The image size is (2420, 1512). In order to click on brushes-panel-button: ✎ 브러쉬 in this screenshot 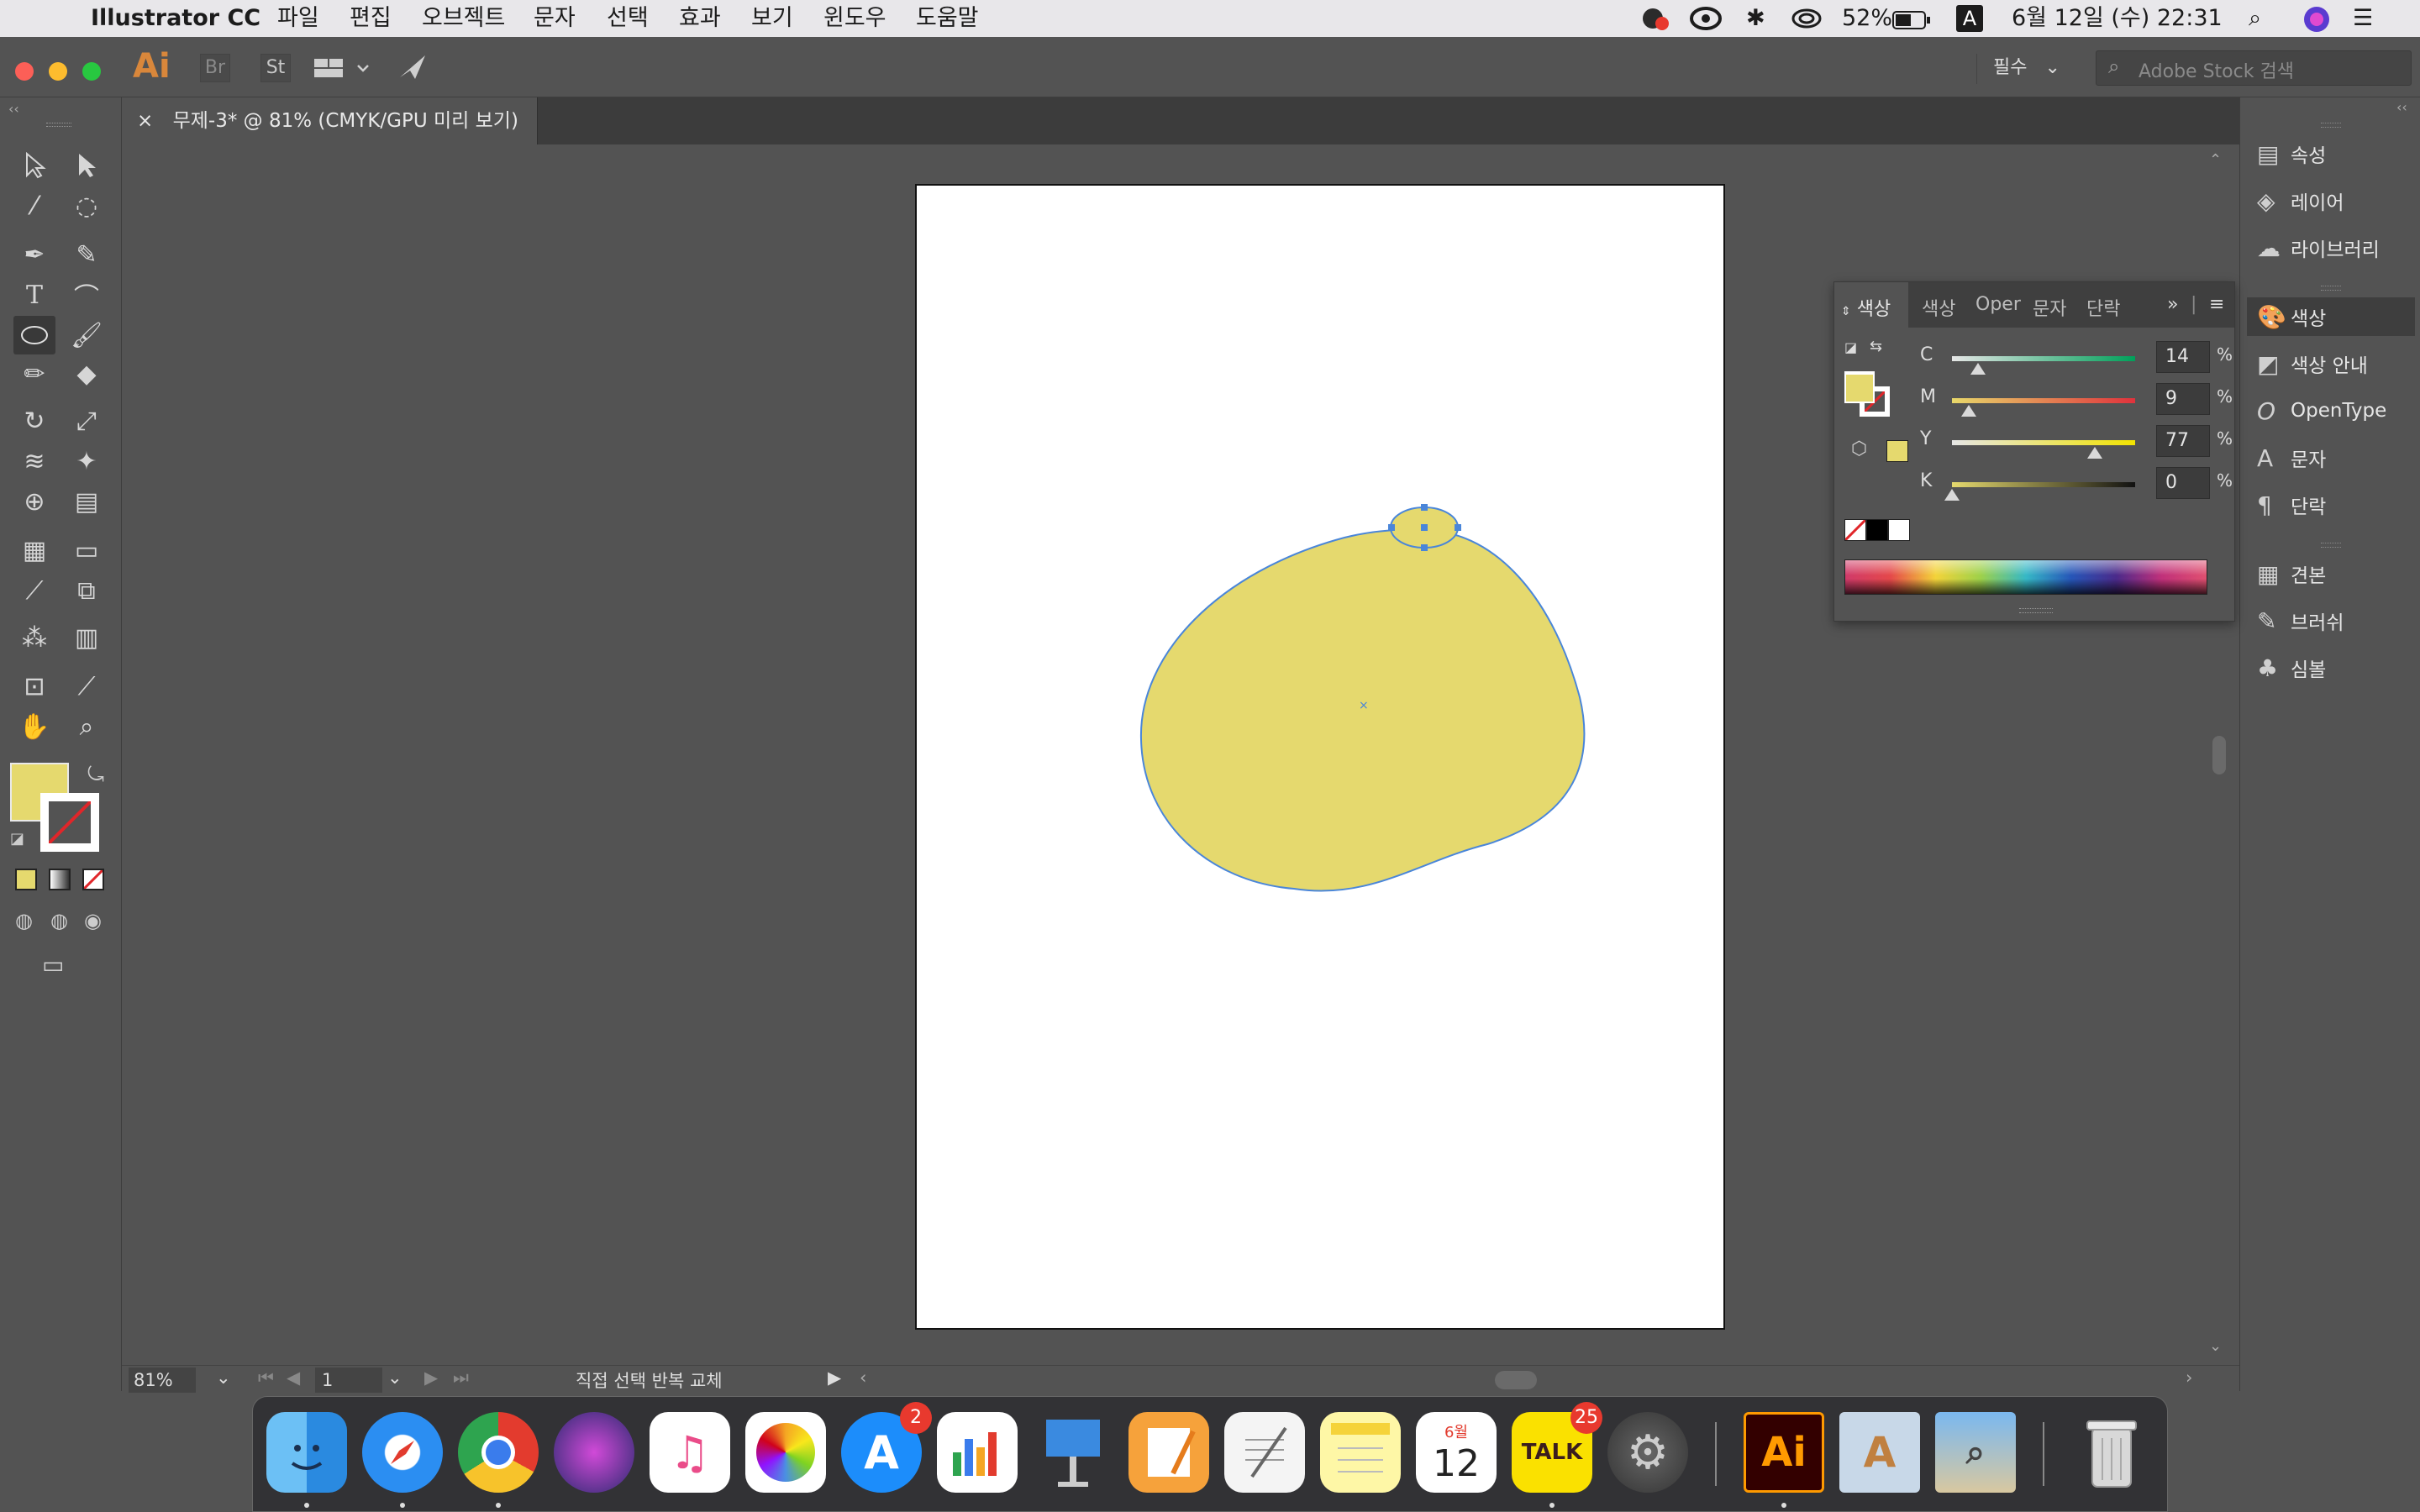, I will do `click(2337, 620)`.